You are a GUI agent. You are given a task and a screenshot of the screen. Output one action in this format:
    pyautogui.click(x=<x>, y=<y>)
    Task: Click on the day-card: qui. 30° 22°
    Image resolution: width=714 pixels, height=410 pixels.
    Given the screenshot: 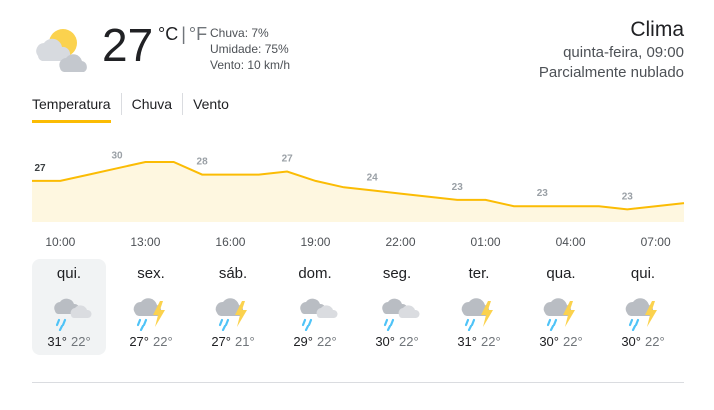 What is the action you would take?
    pyautogui.click(x=643, y=307)
    